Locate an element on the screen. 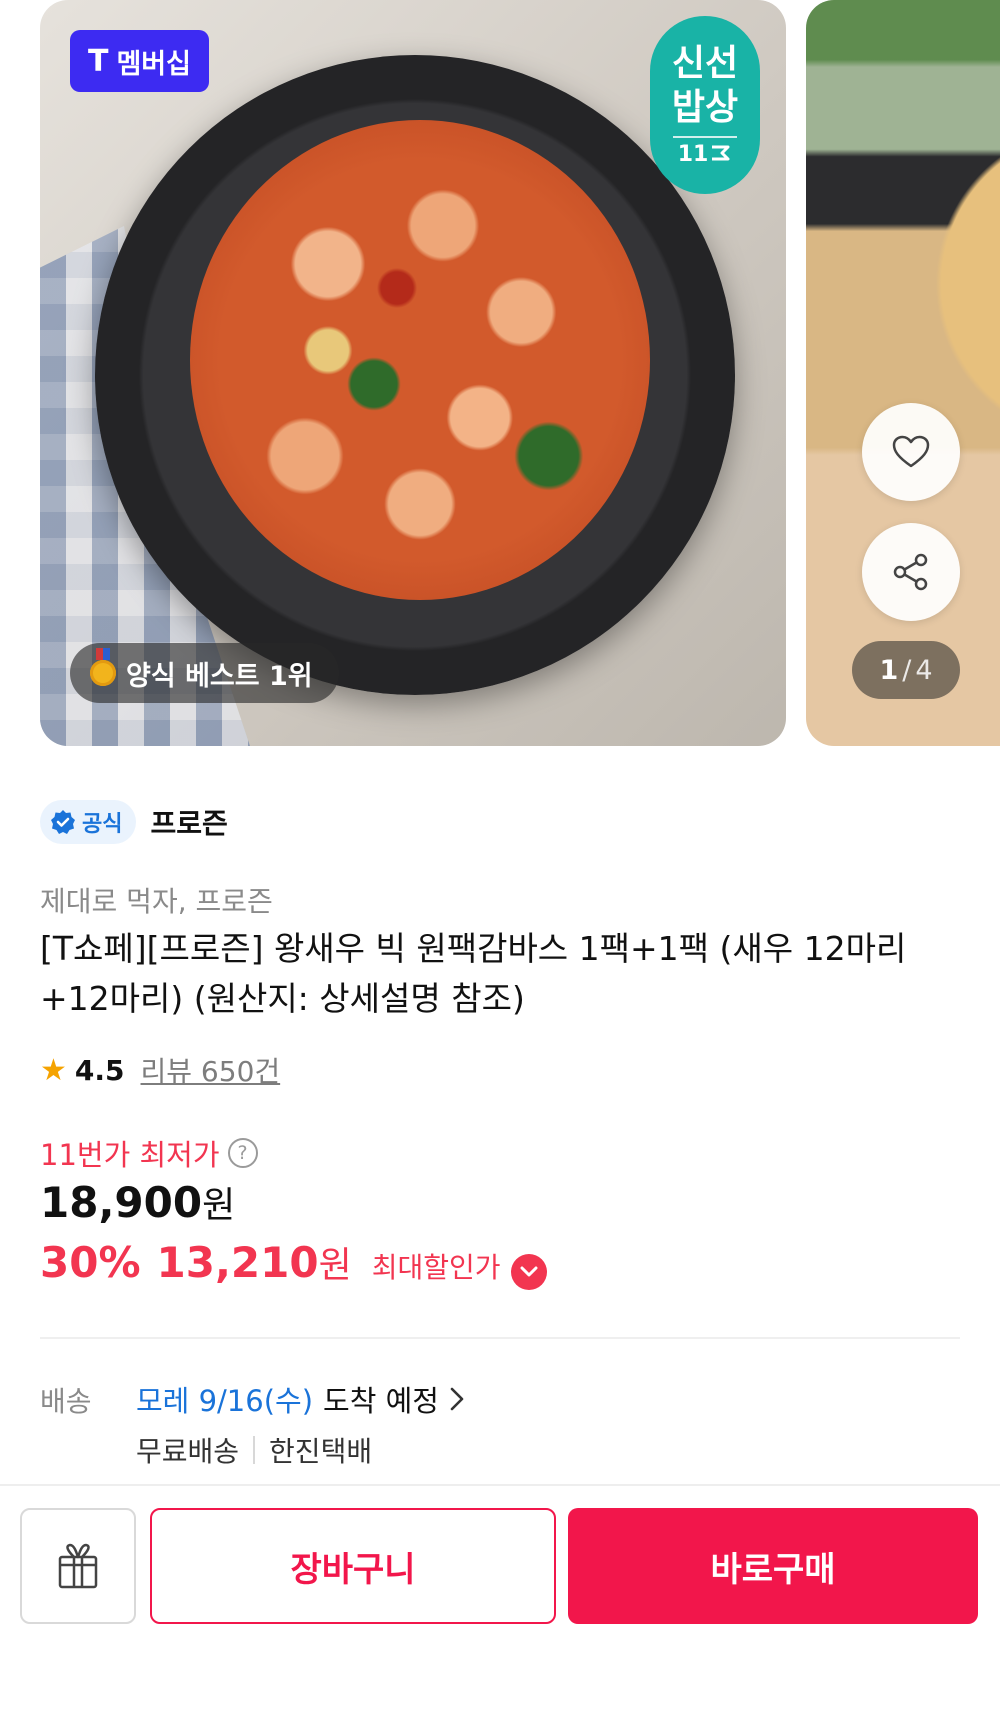 Image resolution: width=1000 pixels, height=1731 pixels. sale-price: 13,210원 is located at coordinates (254, 1262).